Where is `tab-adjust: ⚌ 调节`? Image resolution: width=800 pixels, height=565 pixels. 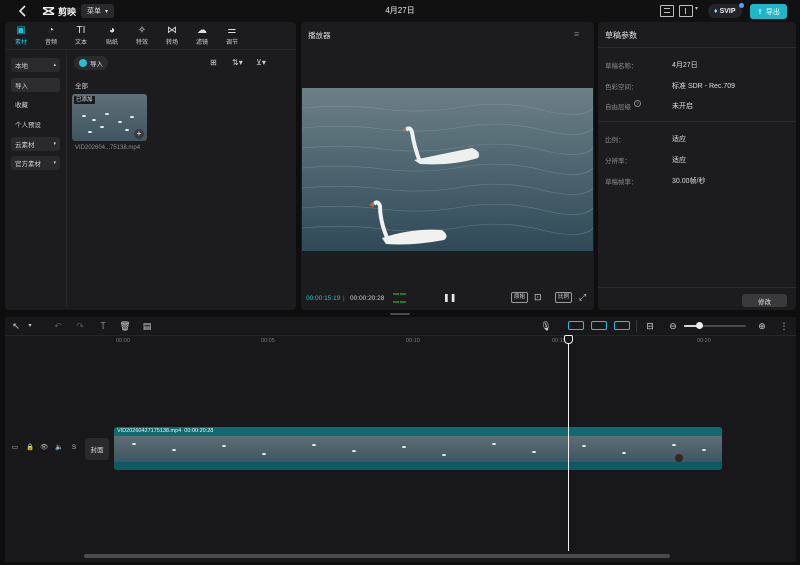
tab-adjust: ⚌ 调节 is located at coordinates (232, 35).